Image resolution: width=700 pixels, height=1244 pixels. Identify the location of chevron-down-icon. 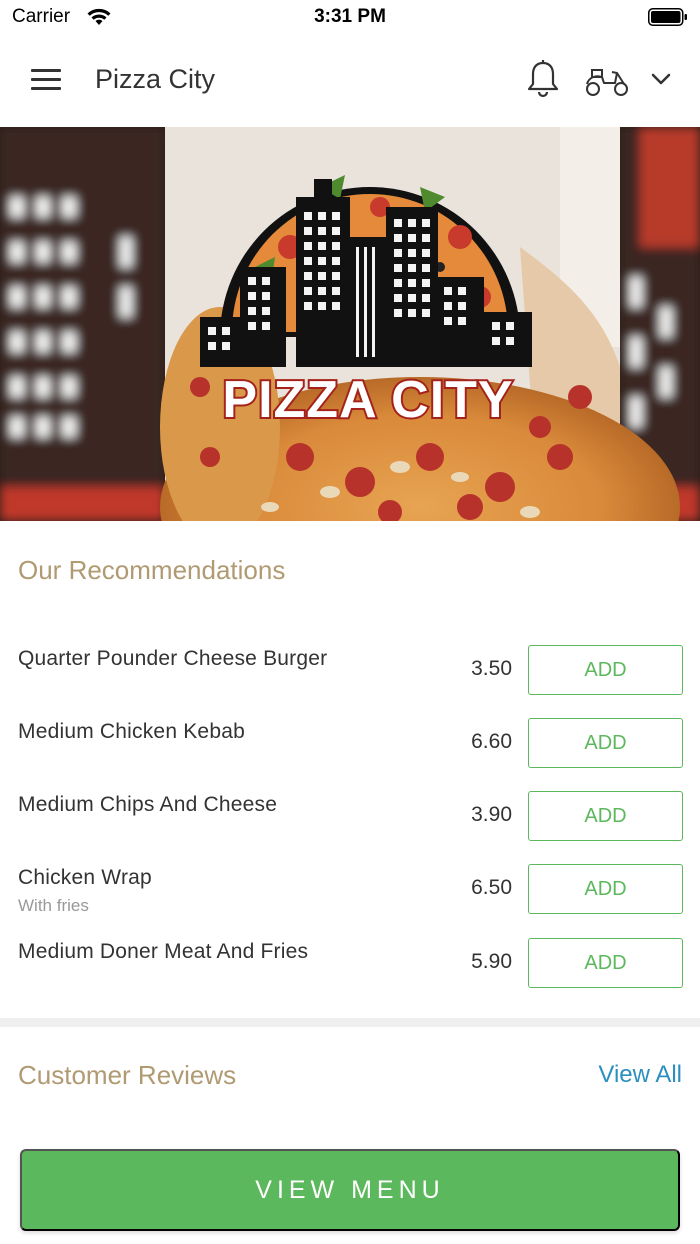
(661, 79).